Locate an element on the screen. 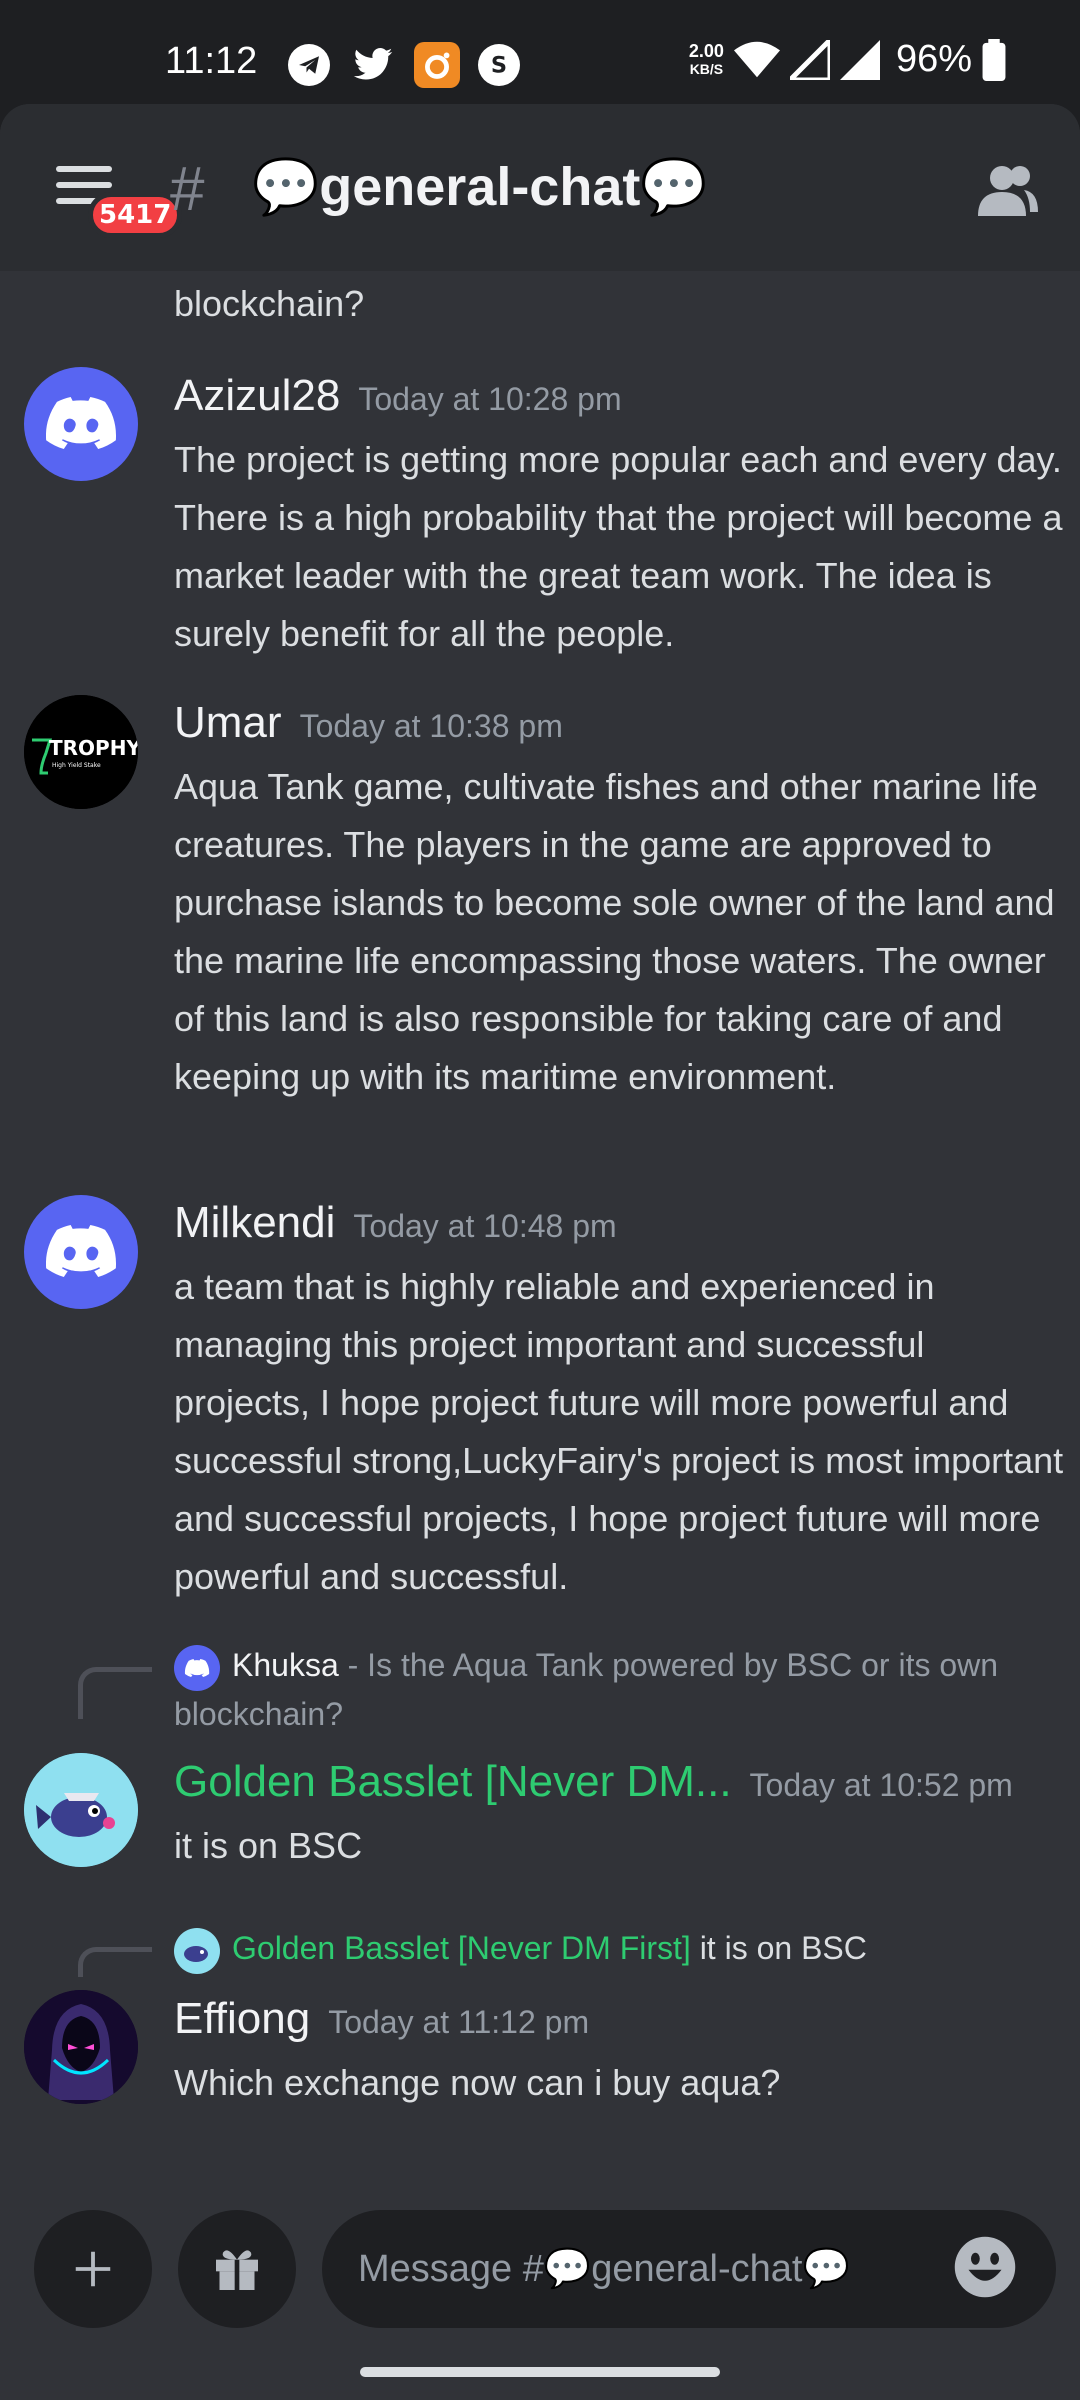  fish-avatar-icon is located at coordinates (81, 1810).